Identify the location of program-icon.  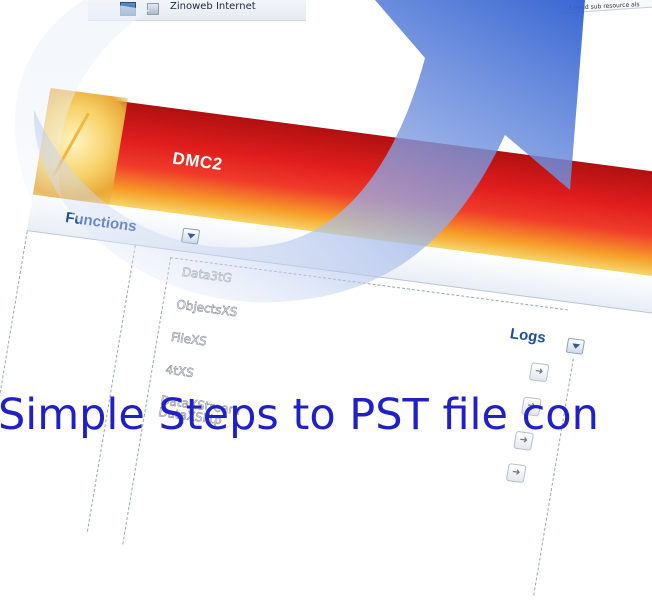
(153, 9).